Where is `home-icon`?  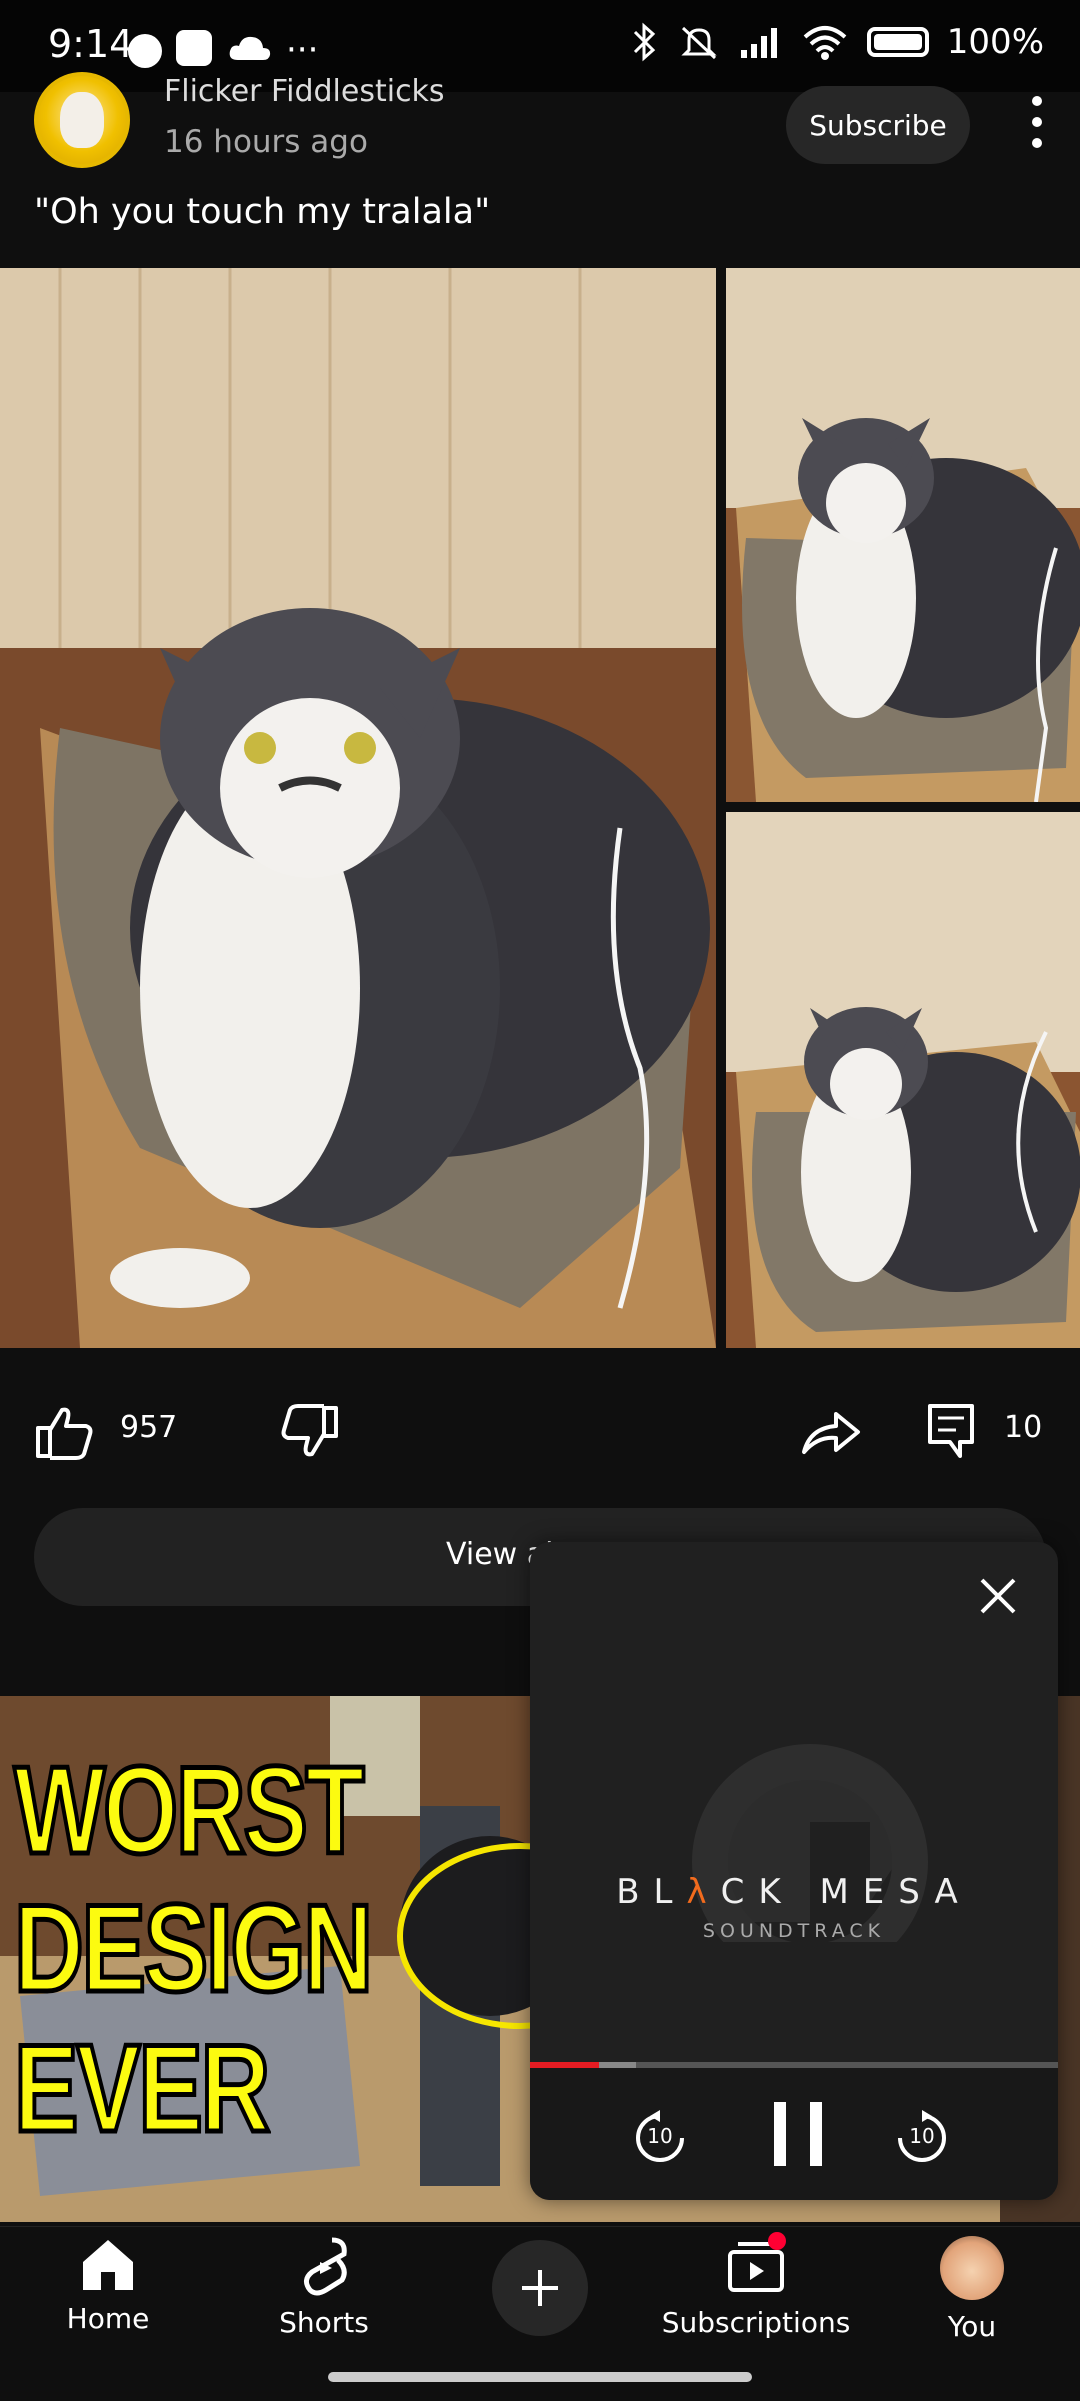 home-icon is located at coordinates (108, 2265).